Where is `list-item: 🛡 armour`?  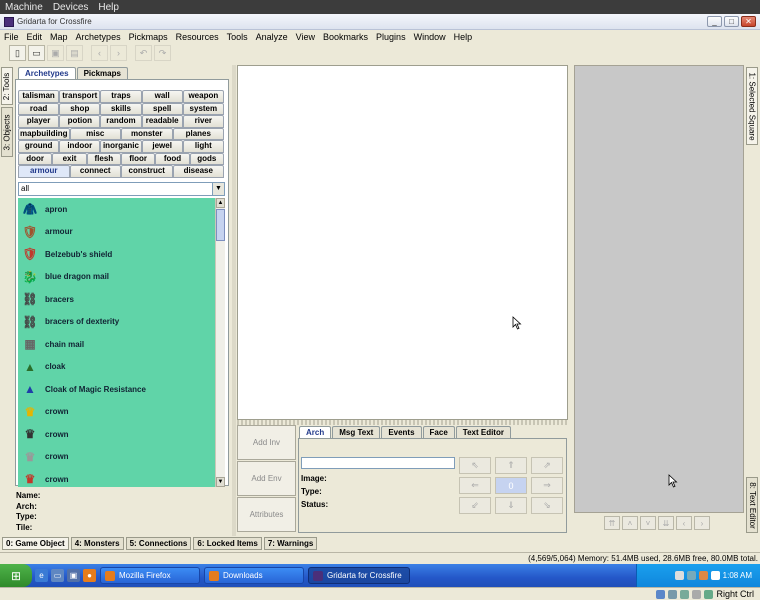 list-item: 🛡 armour is located at coordinates (116, 232).